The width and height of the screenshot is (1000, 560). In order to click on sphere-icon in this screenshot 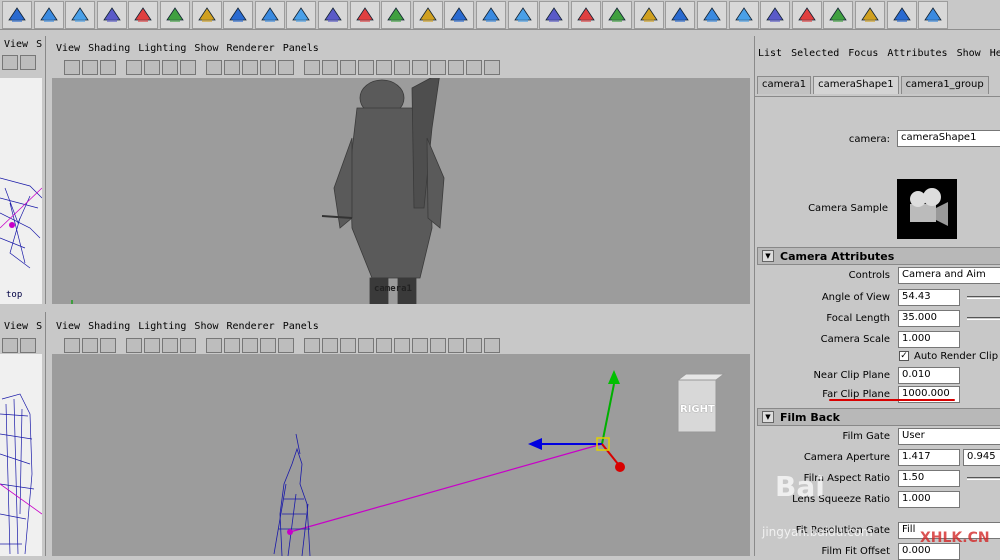, I will do `click(17, 14)`.